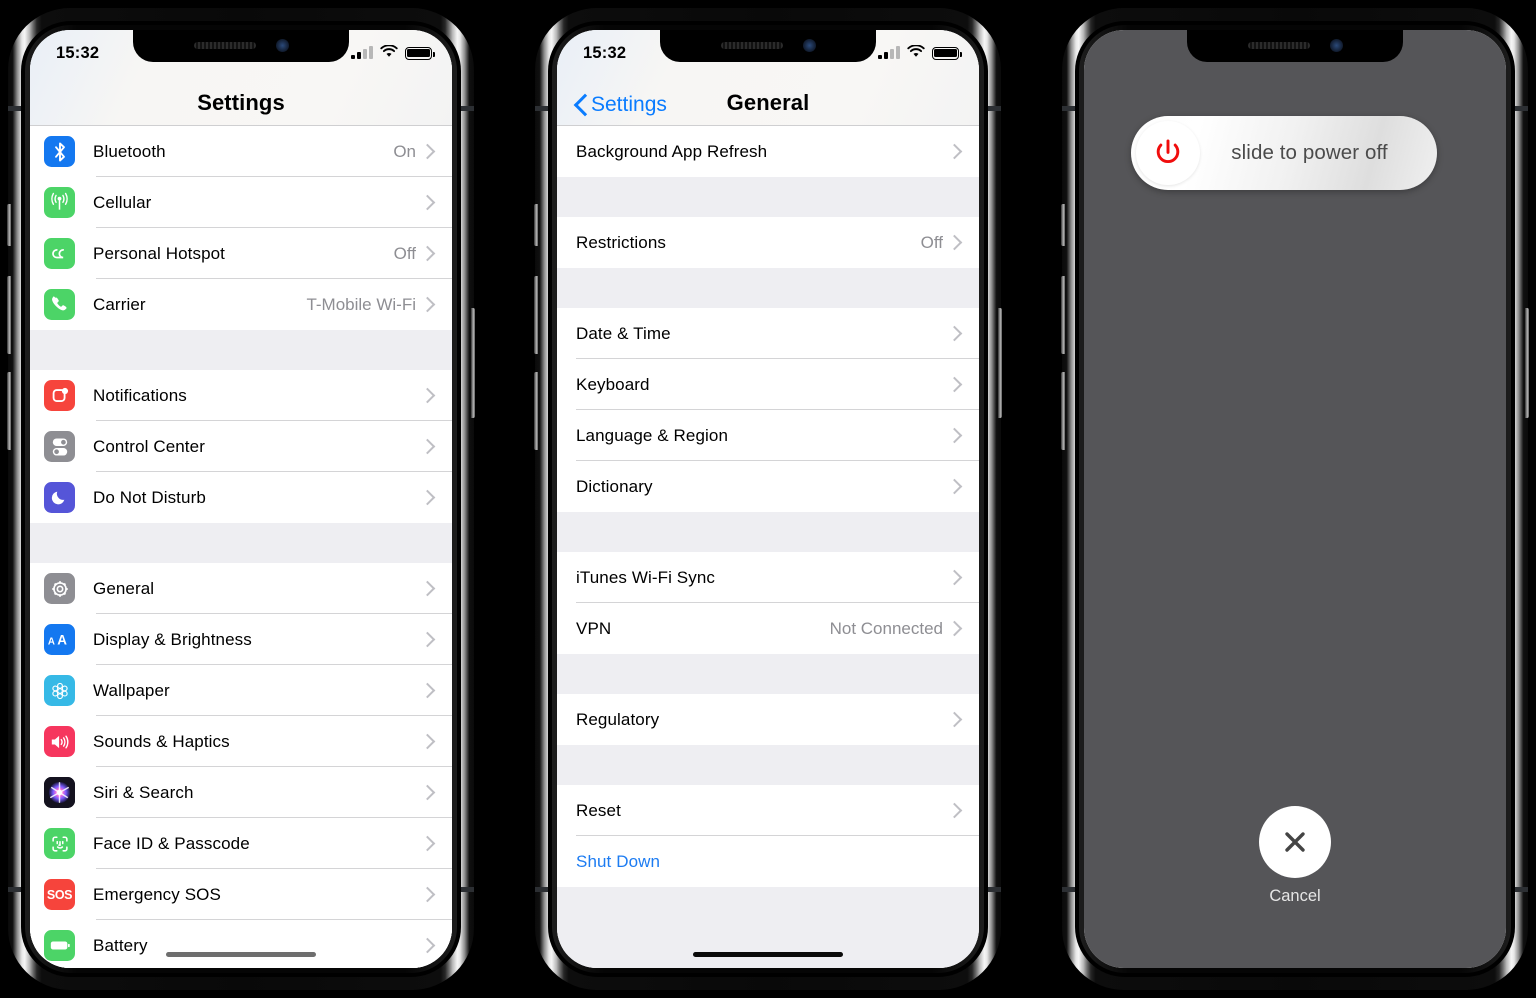 This screenshot has height=998, width=1536. I want to click on row-label: Emergency SOS, so click(157, 894).